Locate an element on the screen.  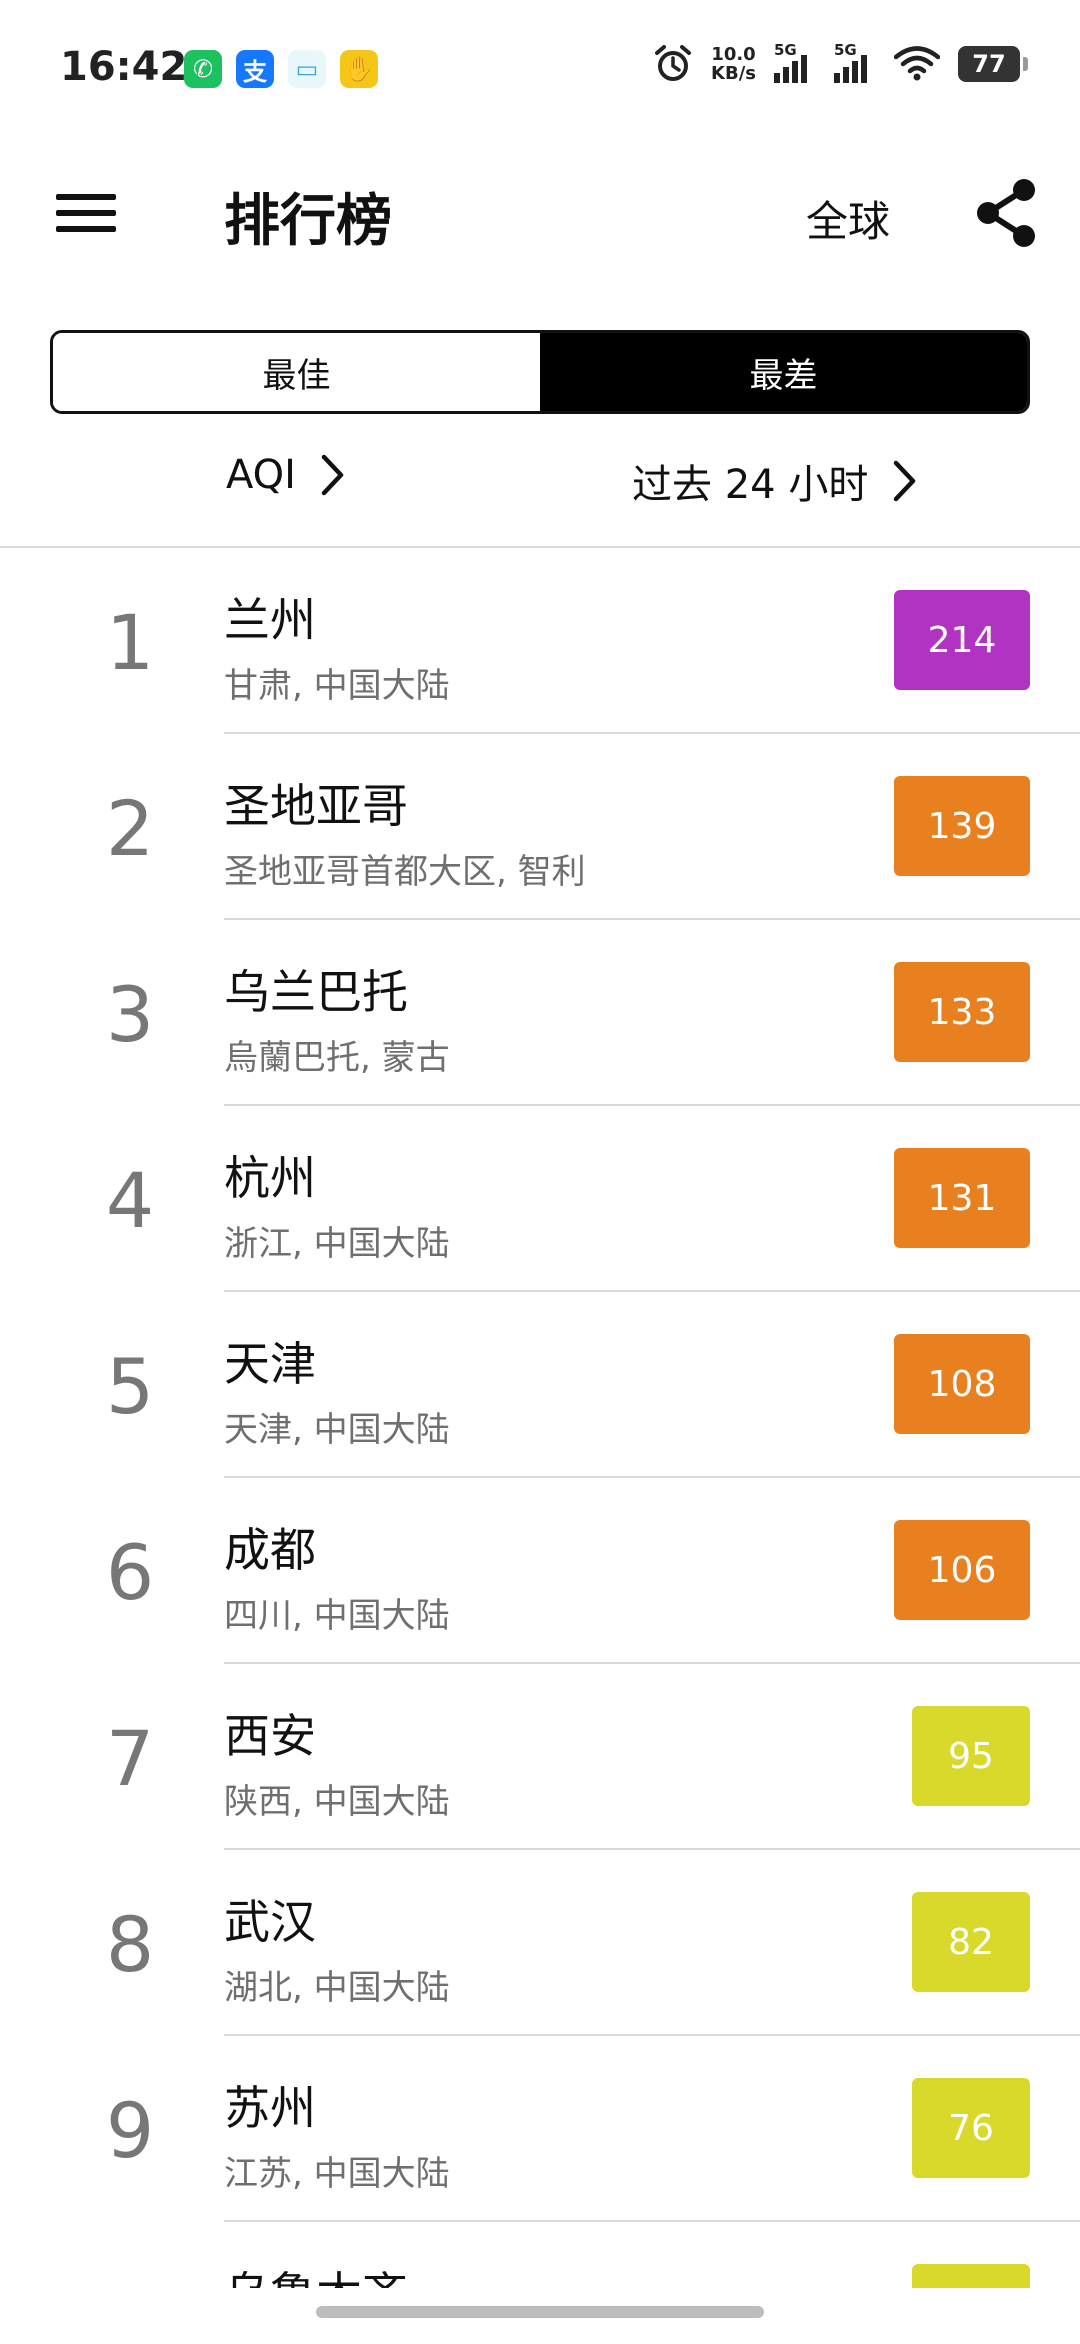
metric-filter-label: AQI is located at coordinates (261, 475).